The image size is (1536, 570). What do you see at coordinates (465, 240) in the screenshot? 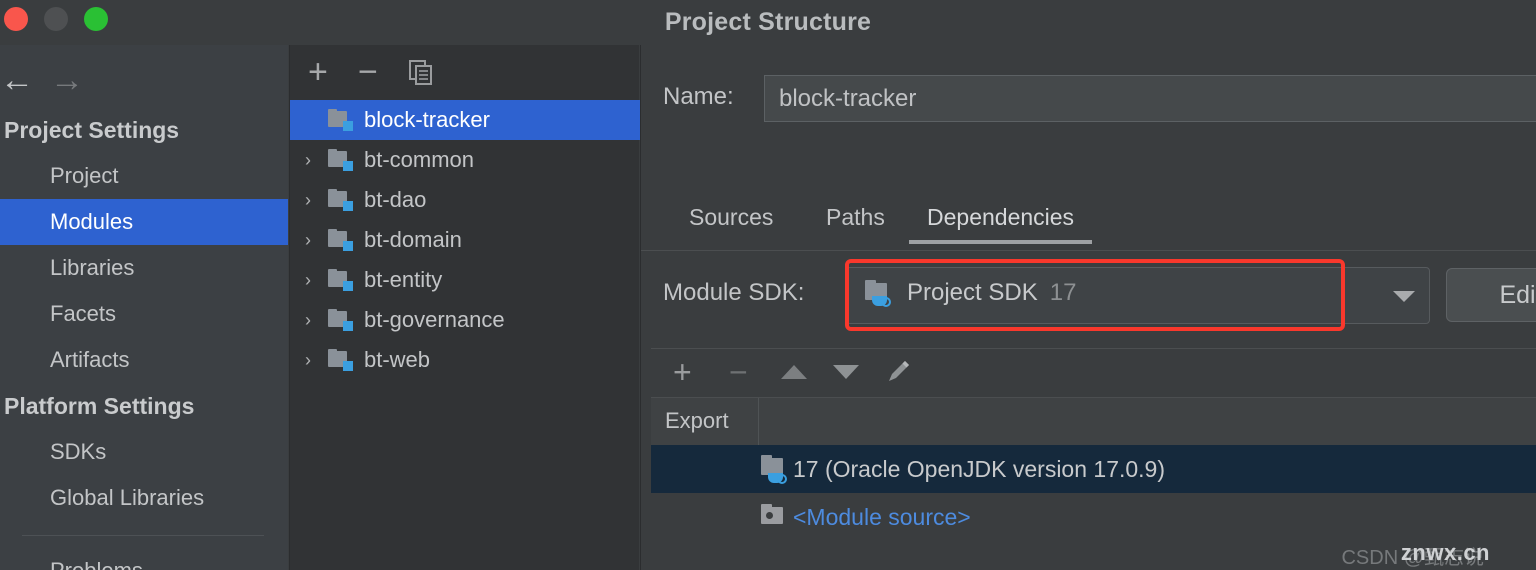
I see `tree-node-bt-domain: › bt-domain` at bounding box center [465, 240].